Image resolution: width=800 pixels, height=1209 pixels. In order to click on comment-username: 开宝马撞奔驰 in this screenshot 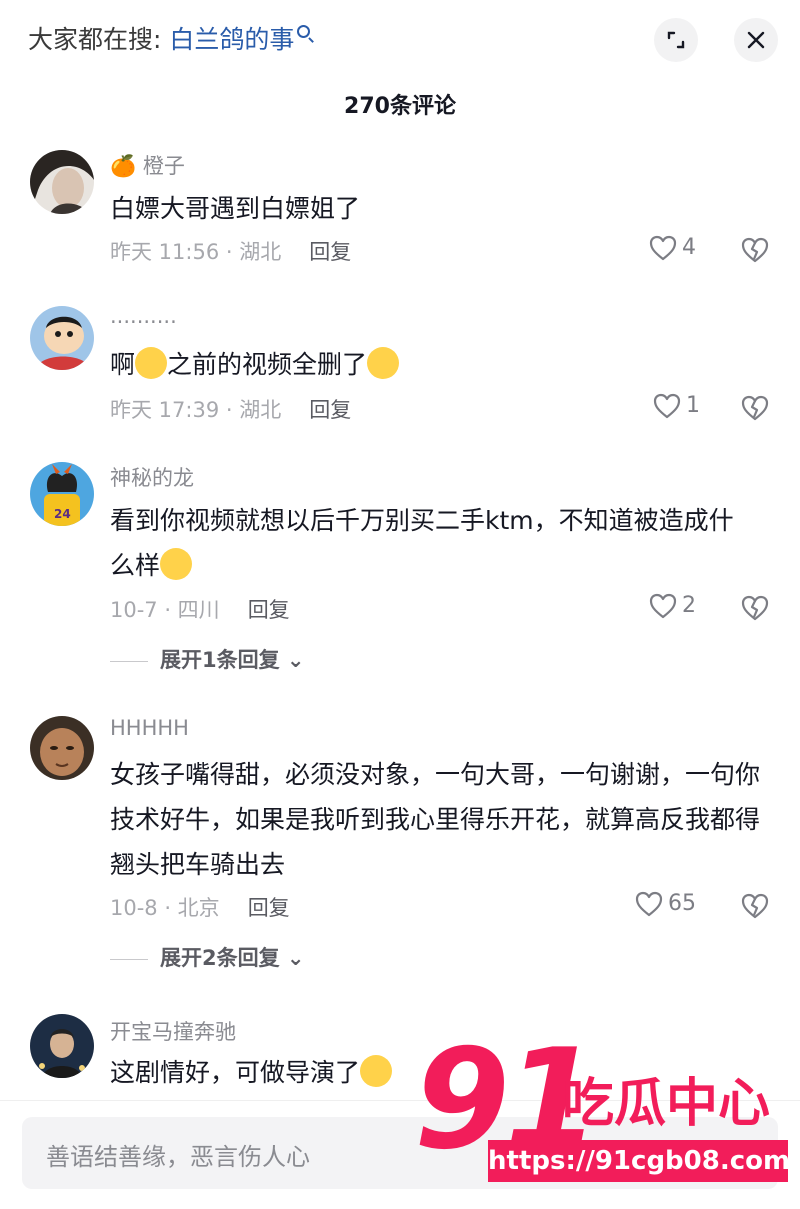, I will do `click(173, 1031)`.